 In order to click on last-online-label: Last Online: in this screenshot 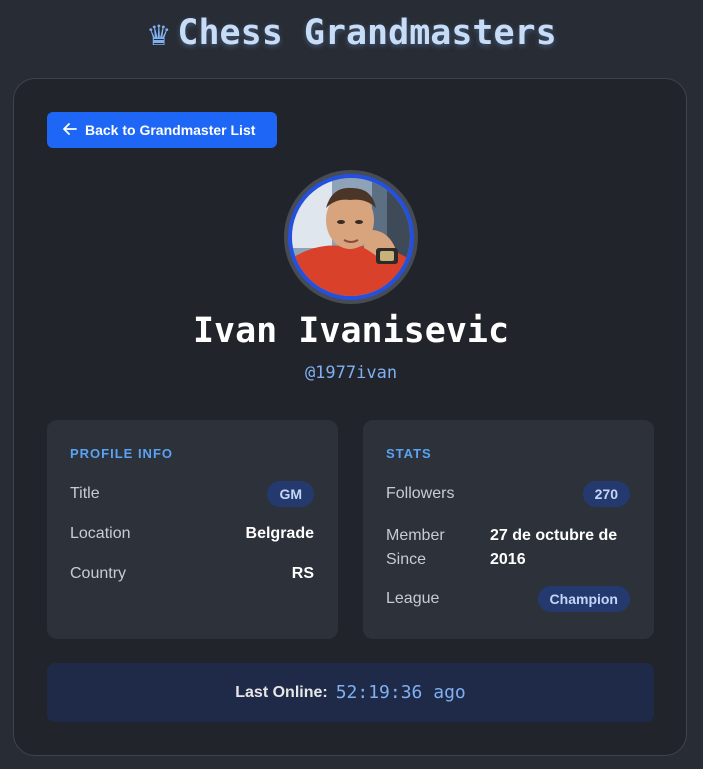, I will do `click(281, 692)`.